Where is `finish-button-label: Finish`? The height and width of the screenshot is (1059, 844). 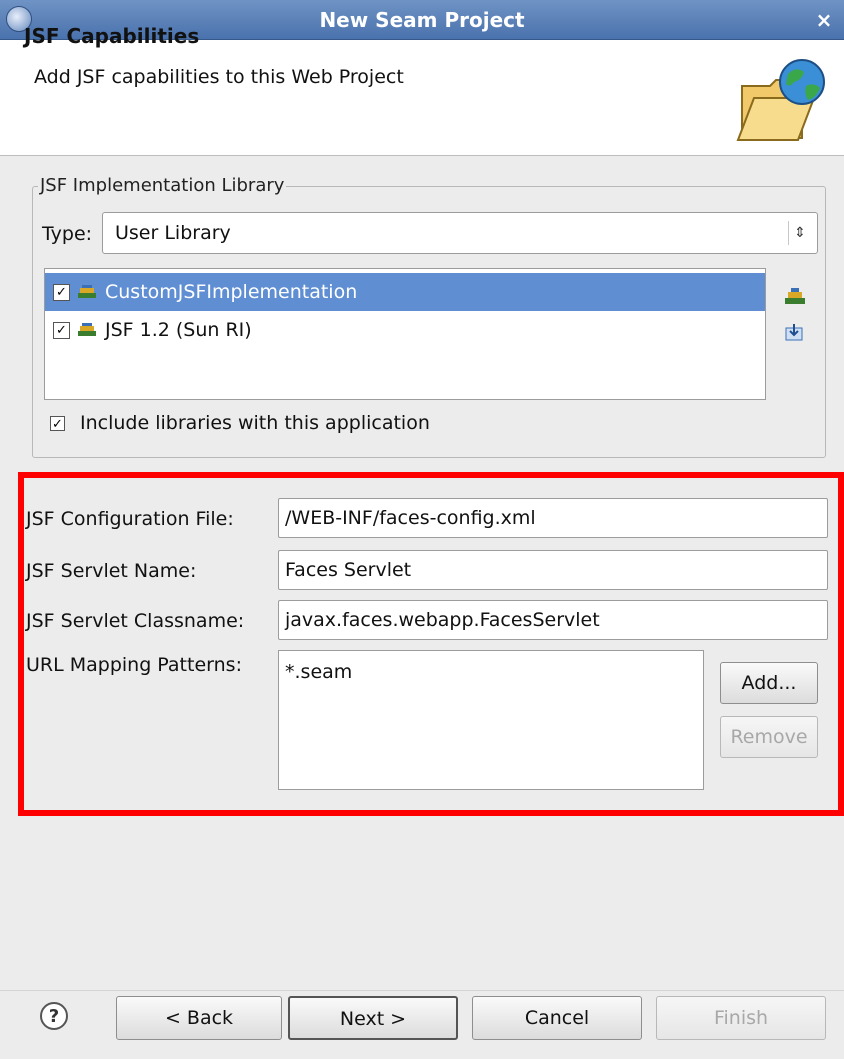 finish-button-label: Finish is located at coordinates (741, 1018).